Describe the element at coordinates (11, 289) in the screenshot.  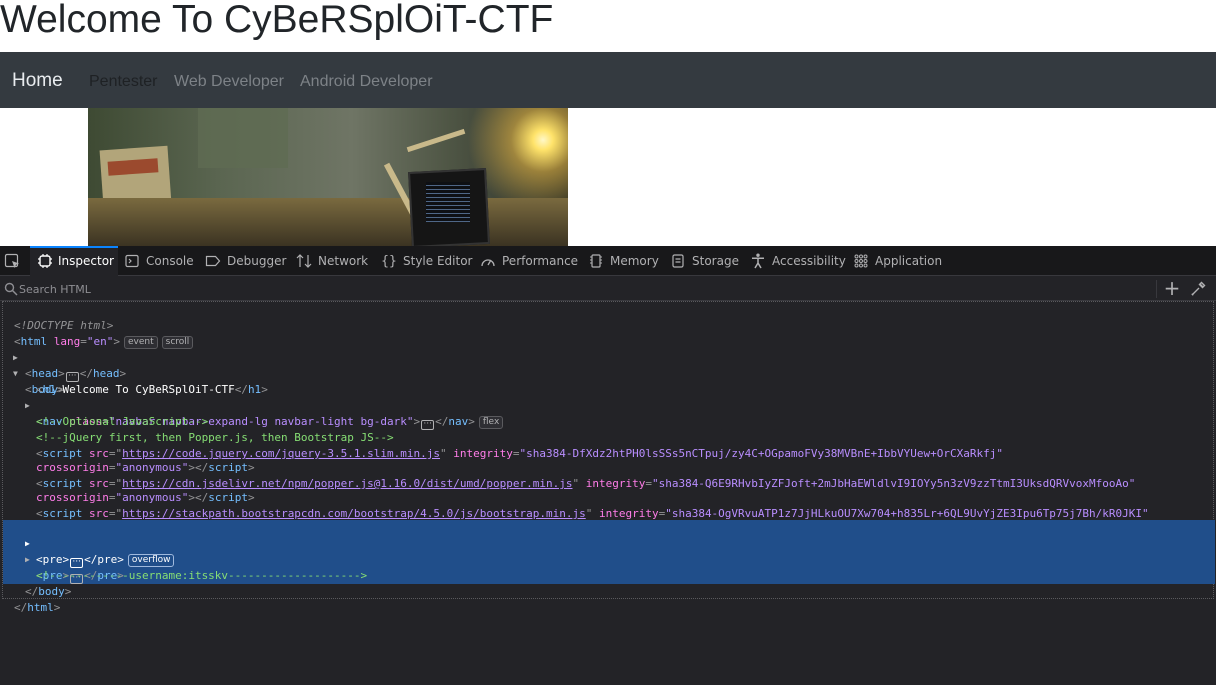
I see `search-icon` at that location.